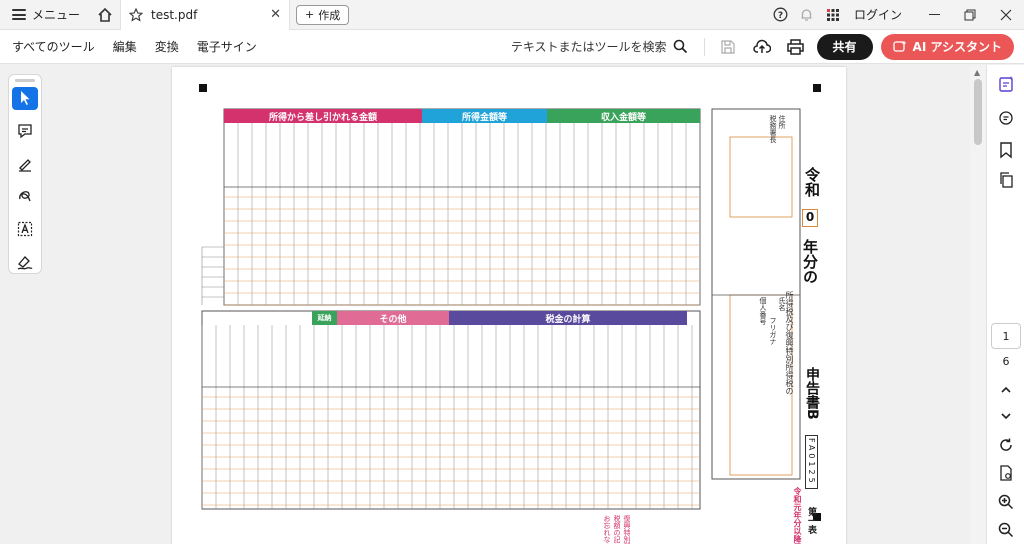 Image resolution: width=1024 pixels, height=544 pixels. I want to click on menu-button: メニュー, so click(45, 15).